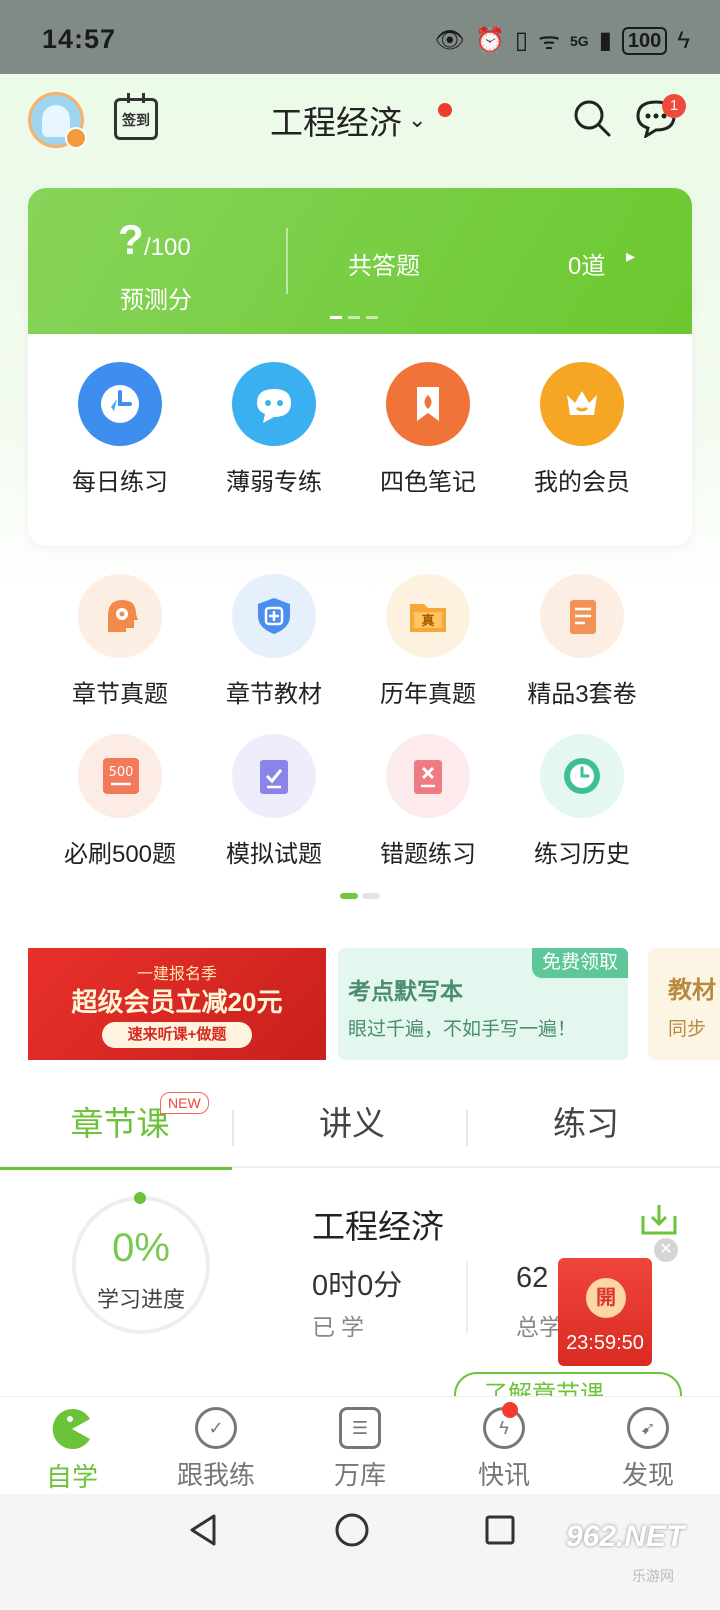  I want to click on watermark-logo: 962.NET, so click(625, 1536).